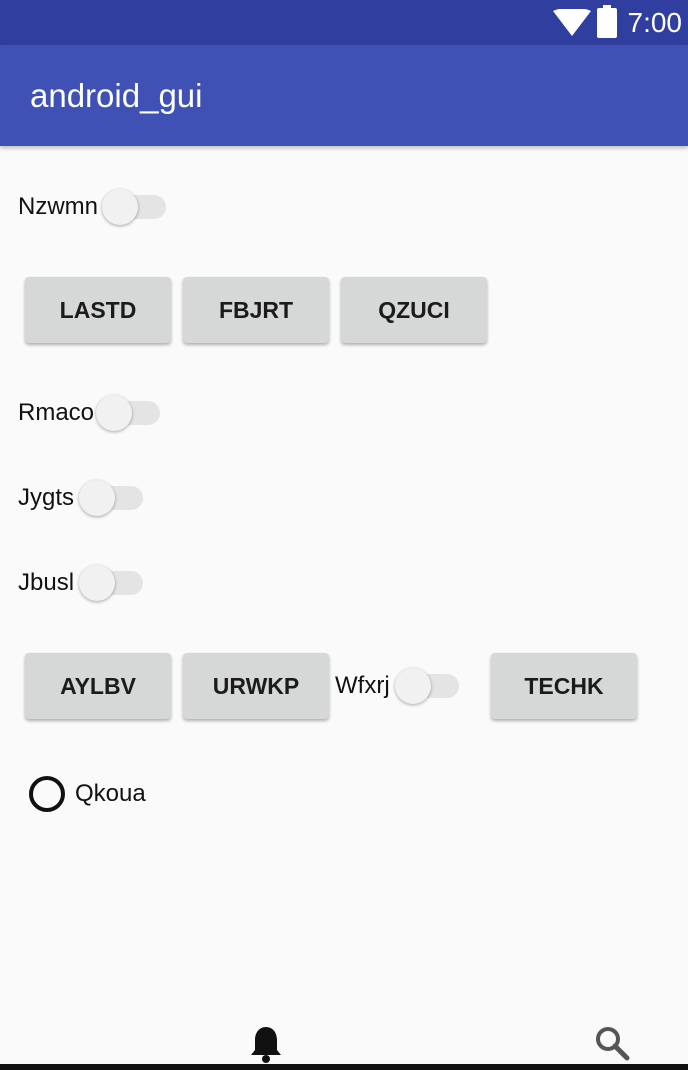  I want to click on switch-nzwmn, so click(134, 207).